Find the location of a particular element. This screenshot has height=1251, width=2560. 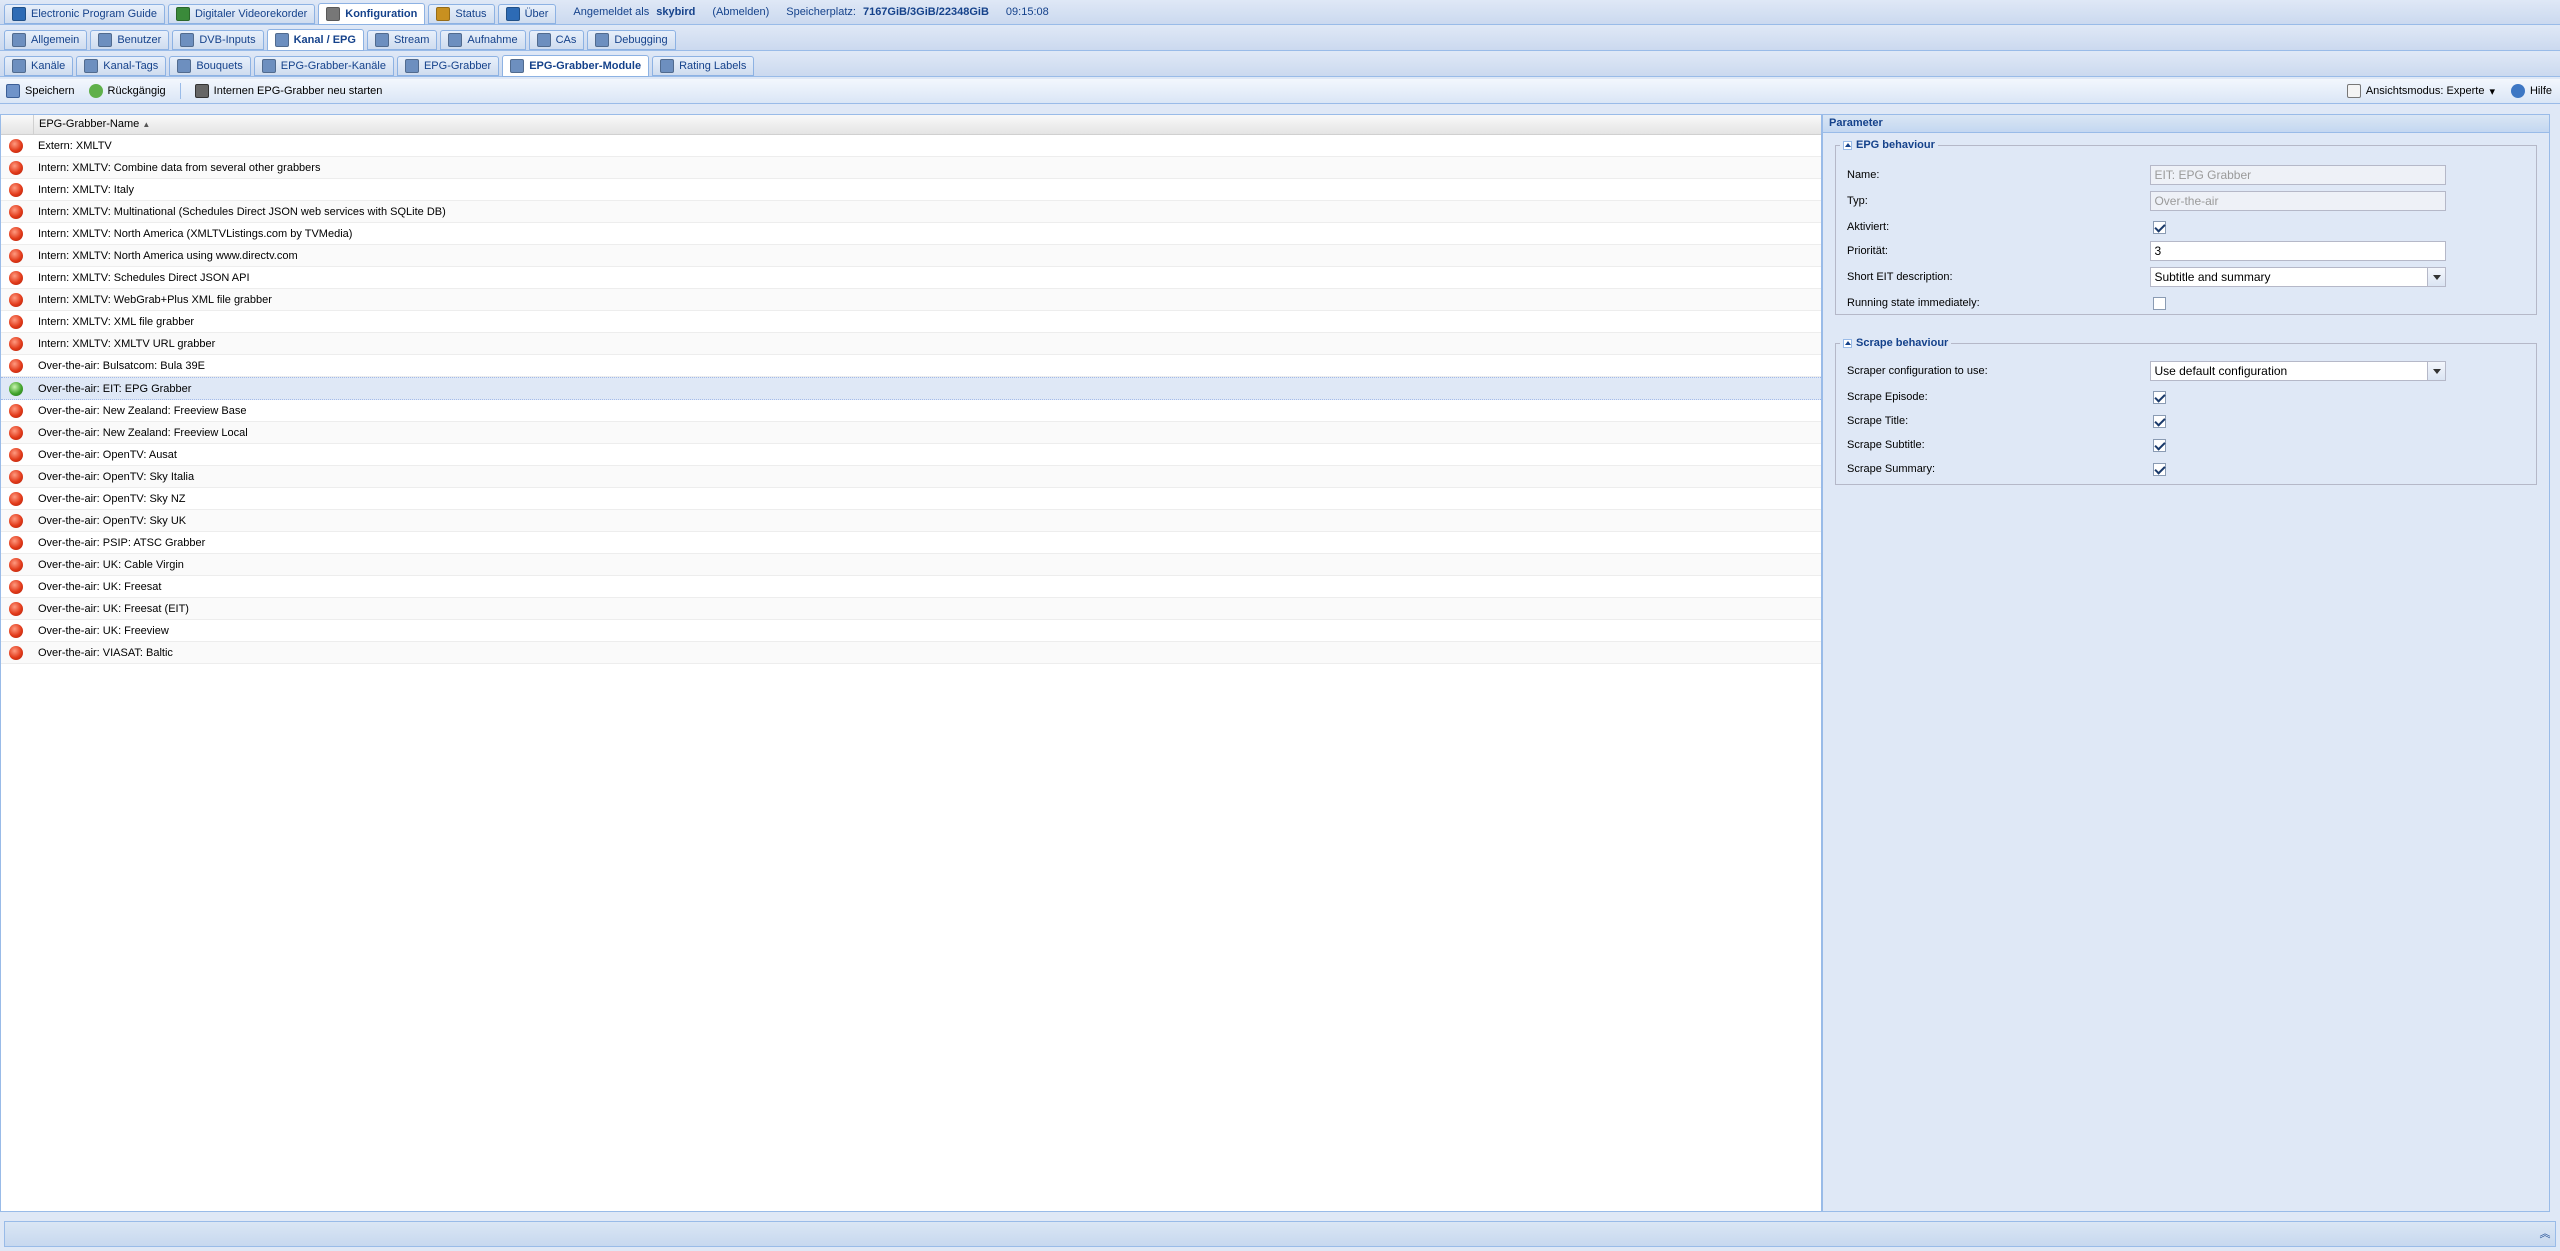

logged-in-prefix: Angemeldet als is located at coordinates (611, 12).